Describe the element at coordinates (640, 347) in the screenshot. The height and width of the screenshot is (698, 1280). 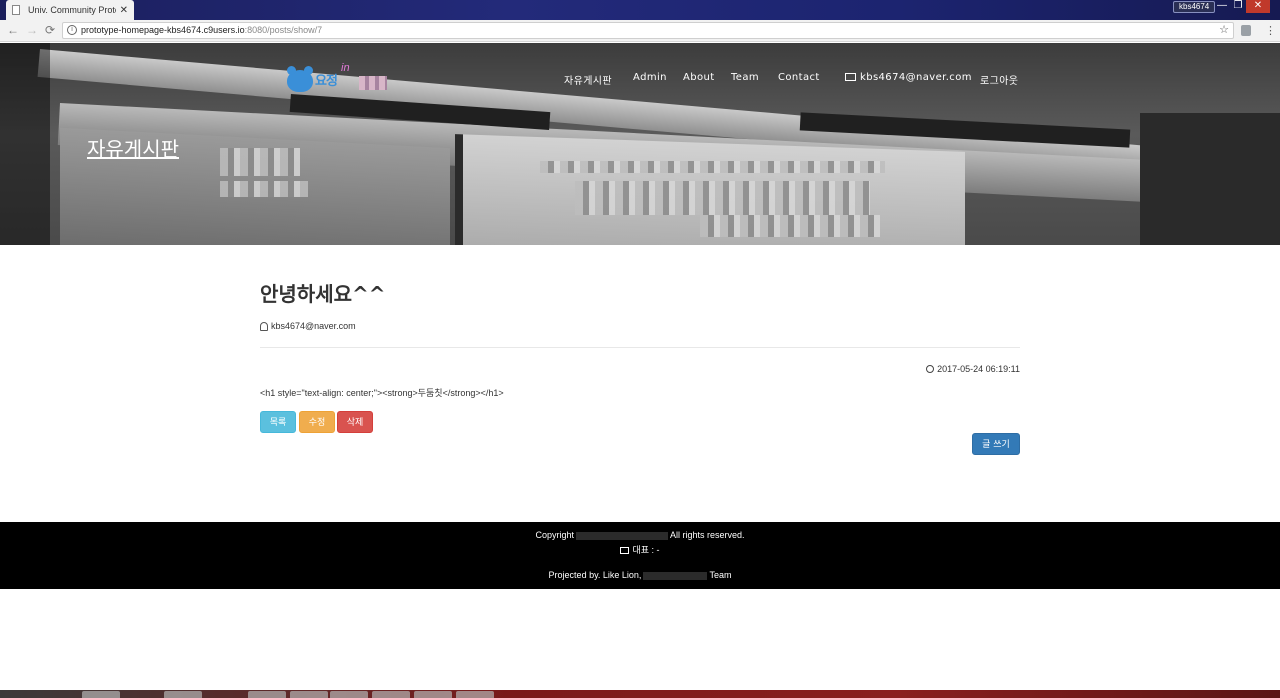
I see `divider` at that location.